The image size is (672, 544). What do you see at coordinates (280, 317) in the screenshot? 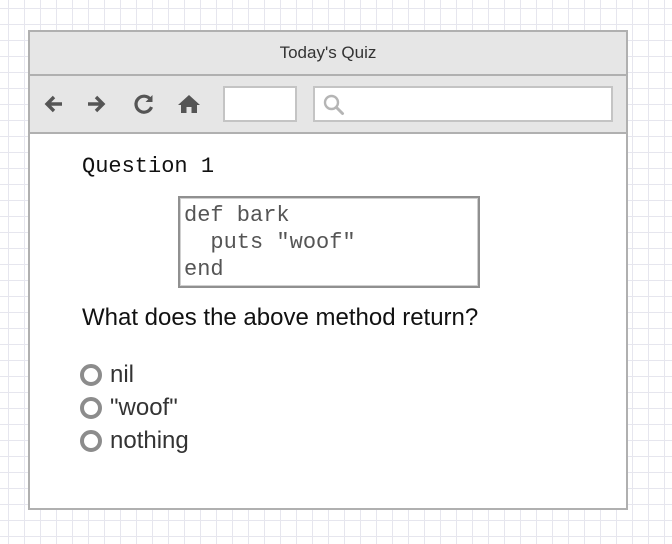
I see `question-prompt: What does the above method return?` at bounding box center [280, 317].